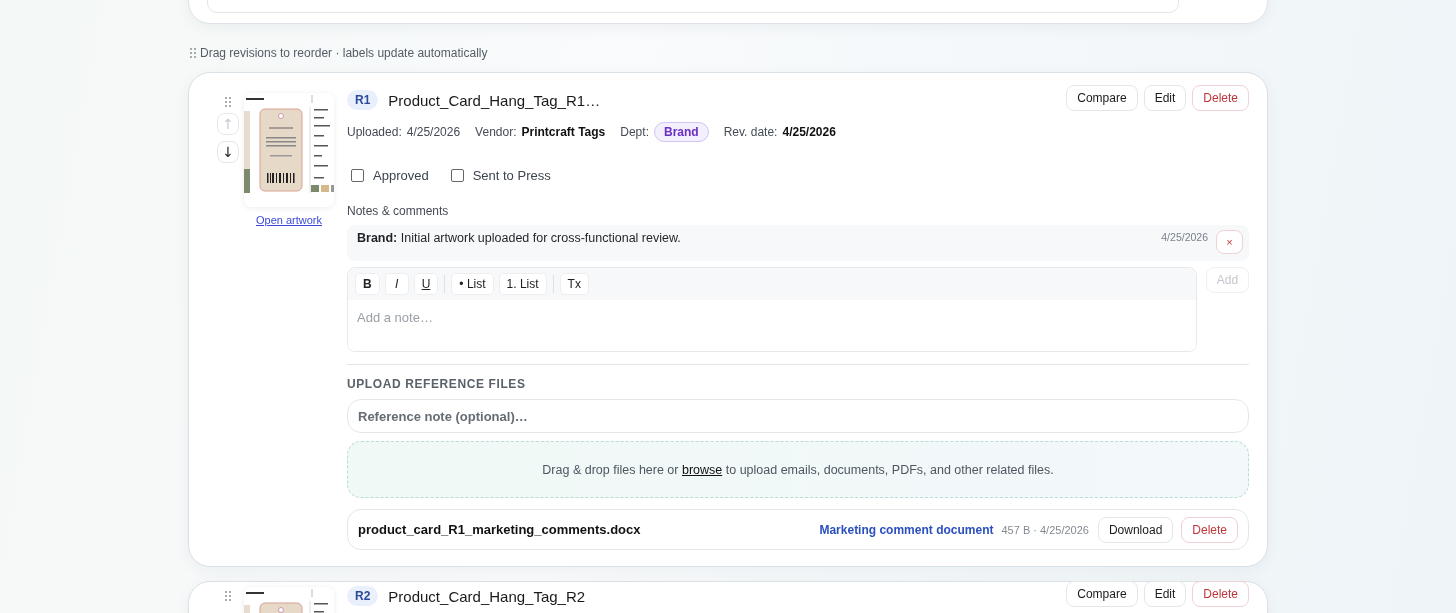 This screenshot has height=613, width=1456. Describe the element at coordinates (702, 469) in the screenshot. I see `browse-link: browse` at that location.